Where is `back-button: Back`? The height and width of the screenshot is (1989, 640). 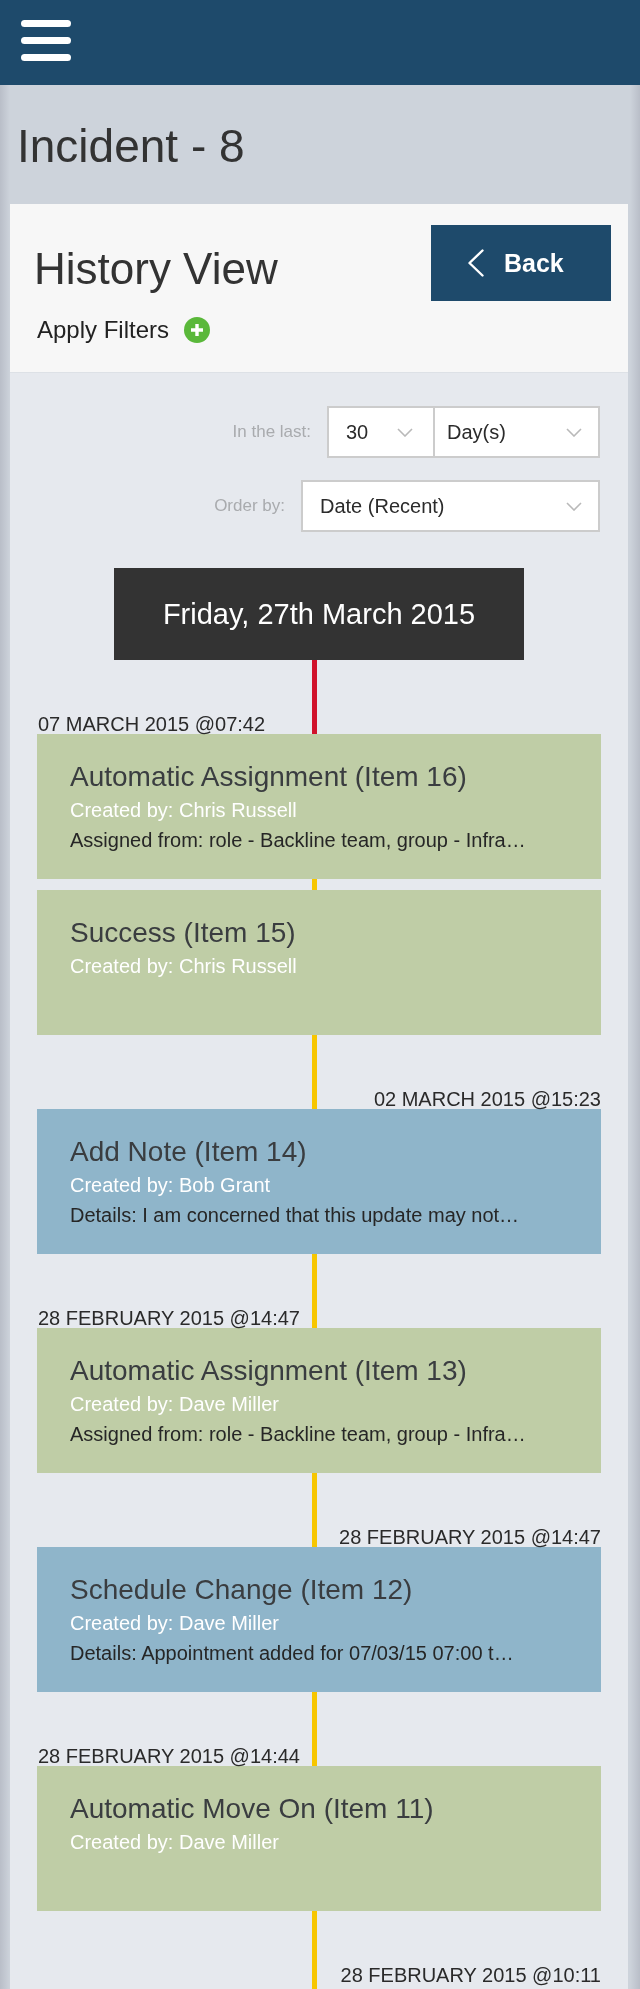
back-button: Back is located at coordinates (521, 263).